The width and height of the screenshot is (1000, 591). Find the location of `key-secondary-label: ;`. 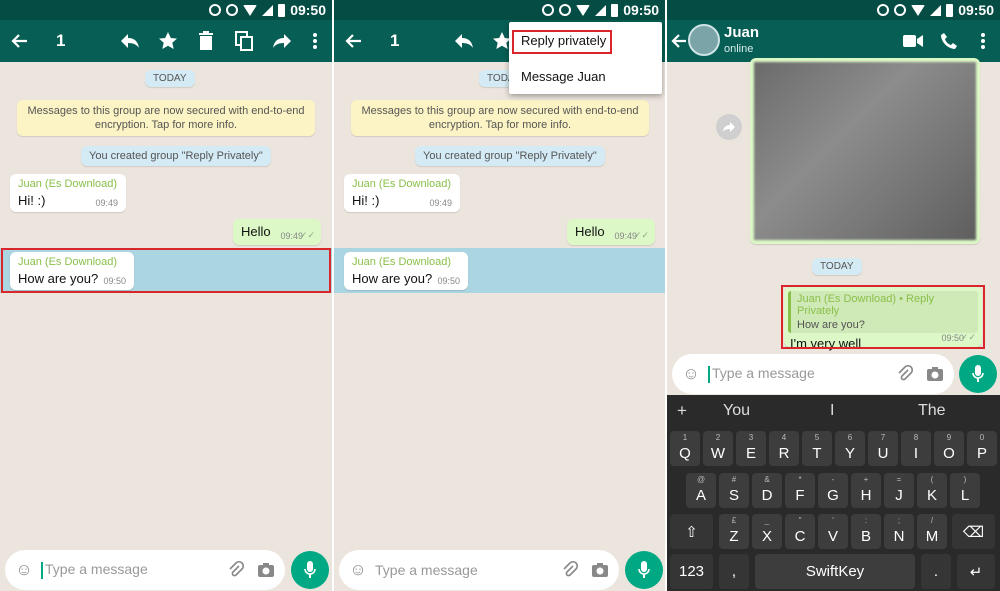

key-secondary-label: ; is located at coordinates (899, 520).